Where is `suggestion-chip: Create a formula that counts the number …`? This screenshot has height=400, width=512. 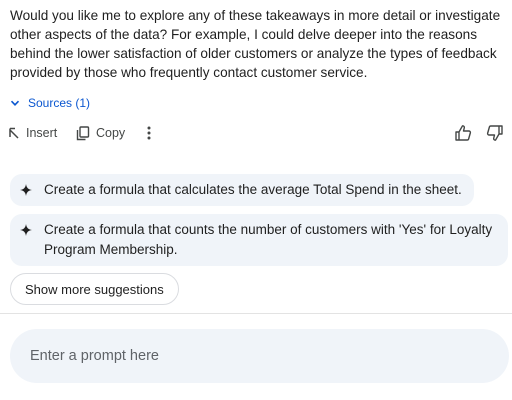 suggestion-chip: Create a formula that counts the number … is located at coordinates (259, 240).